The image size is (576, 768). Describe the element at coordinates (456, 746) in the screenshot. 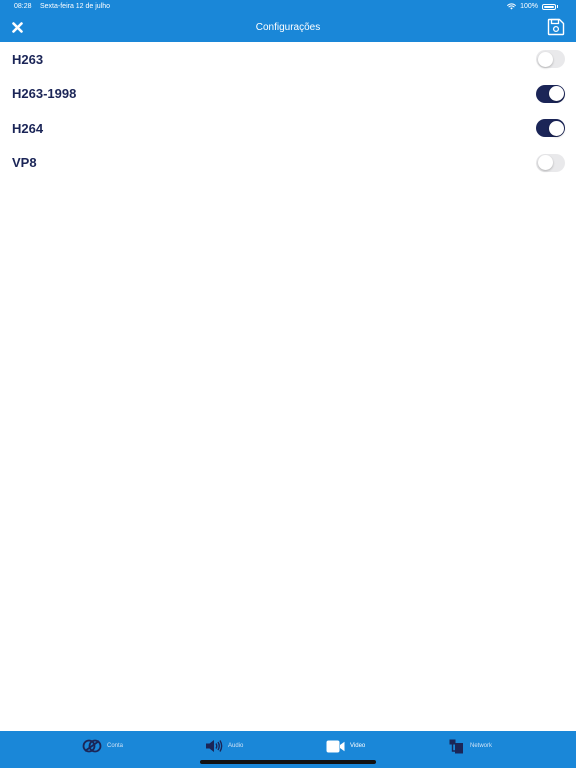

I see `network-icon` at that location.